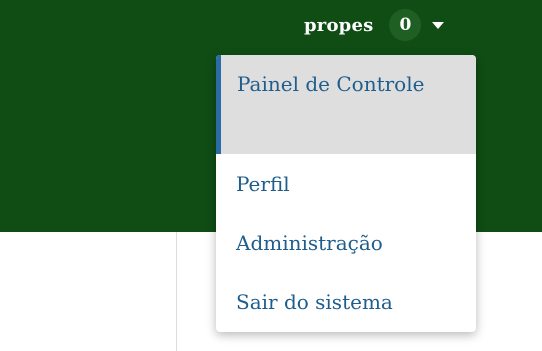 The width and height of the screenshot is (542, 351). What do you see at coordinates (346, 104) in the screenshot?
I see `menu-item-painel-de-controle: Painel de Controle` at bounding box center [346, 104].